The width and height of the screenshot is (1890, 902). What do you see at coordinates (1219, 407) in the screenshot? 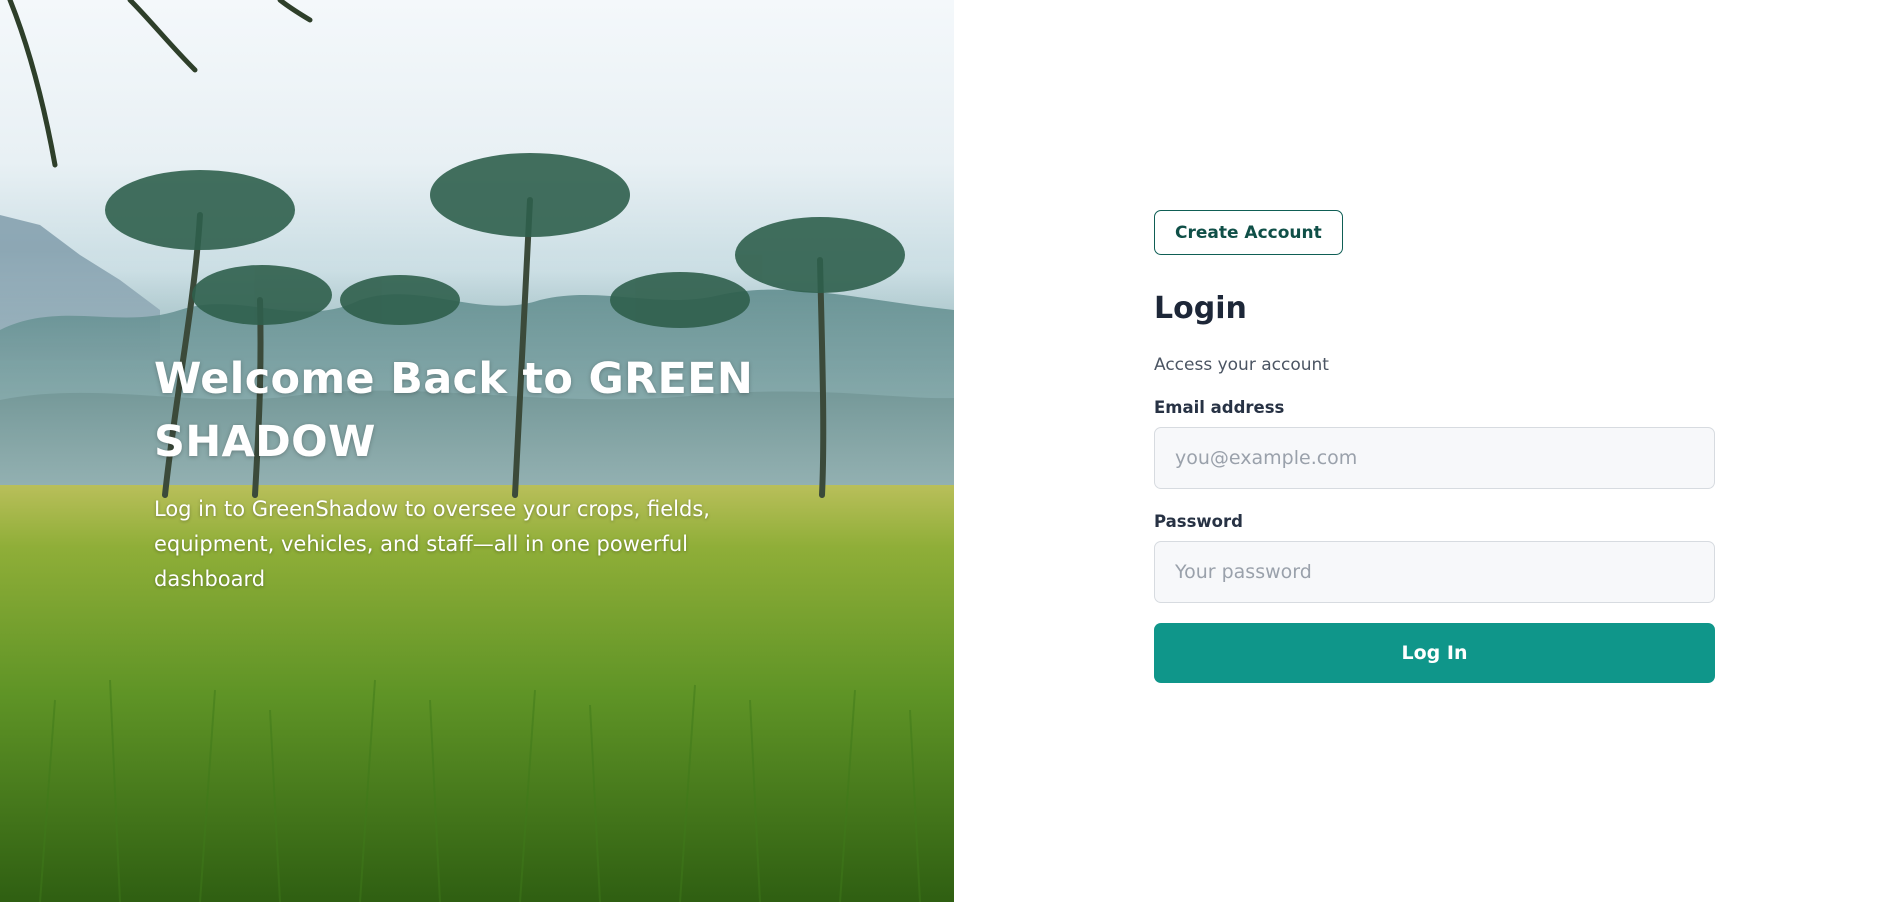
I see `email-label: Email address` at bounding box center [1219, 407].